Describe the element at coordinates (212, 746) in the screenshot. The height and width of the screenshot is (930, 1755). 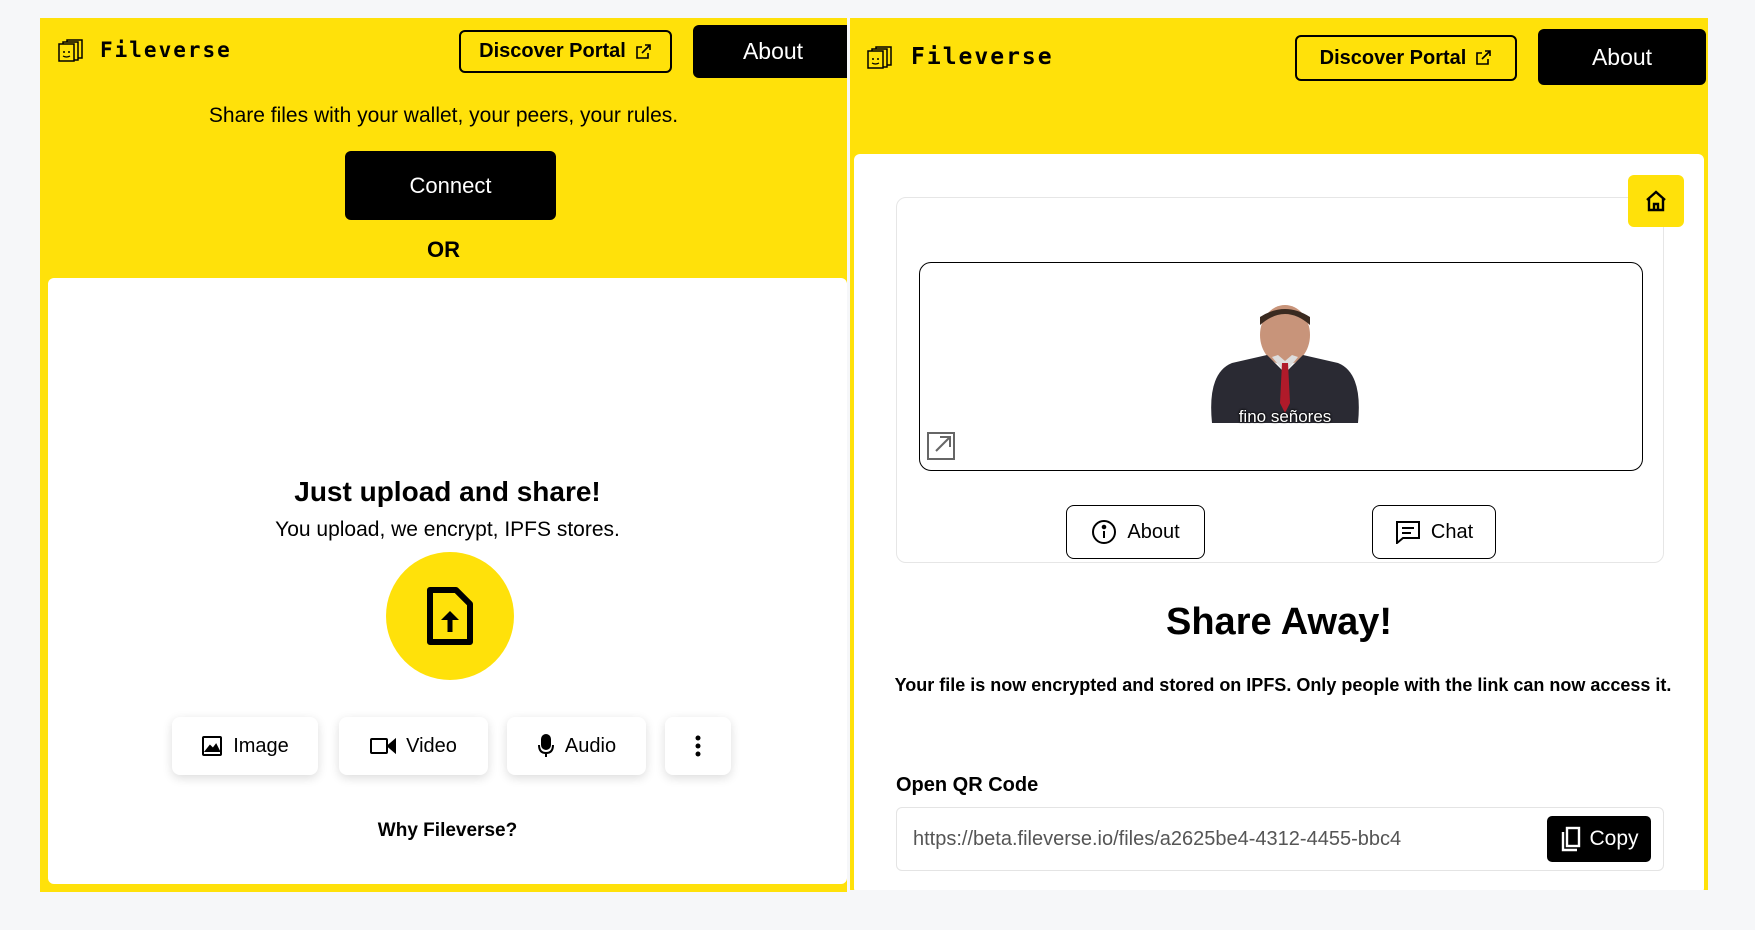
I see `image-icon` at that location.